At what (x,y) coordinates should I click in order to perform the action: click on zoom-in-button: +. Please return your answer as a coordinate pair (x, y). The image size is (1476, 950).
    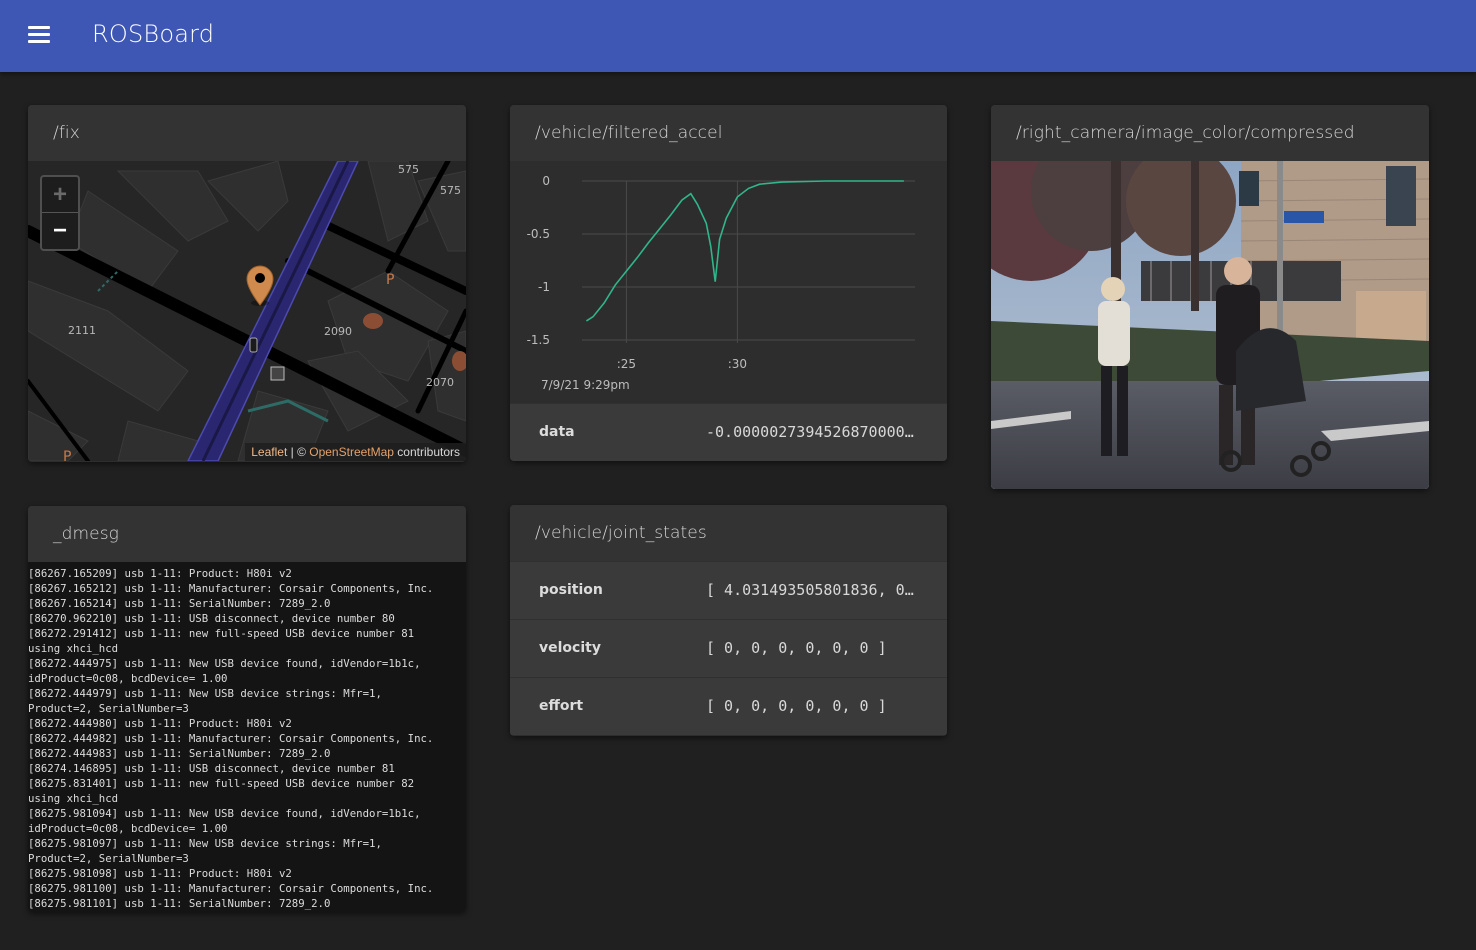
    Looking at the image, I should click on (60, 195).